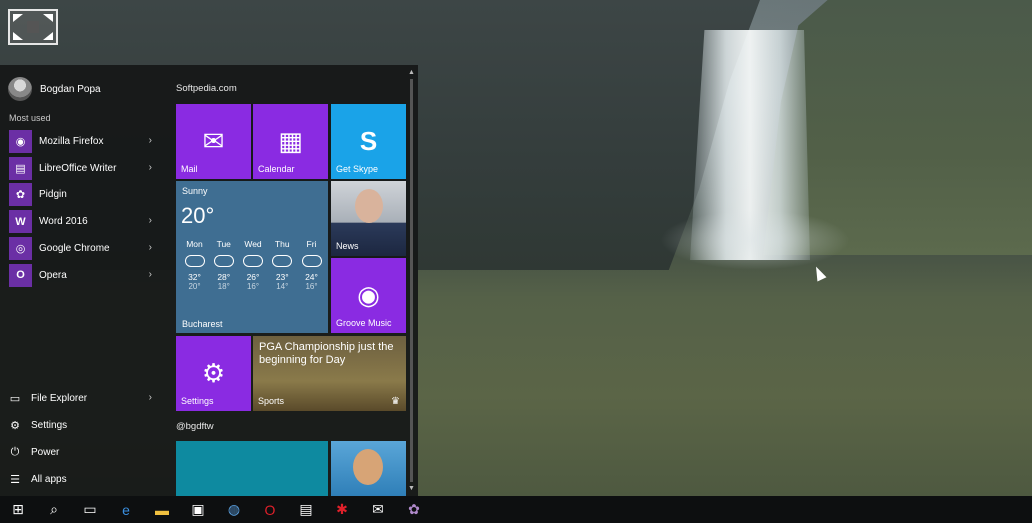 The width and height of the screenshot is (1032, 523). Describe the element at coordinates (282, 286) in the screenshot. I see `forecast-low: 14°` at that location.